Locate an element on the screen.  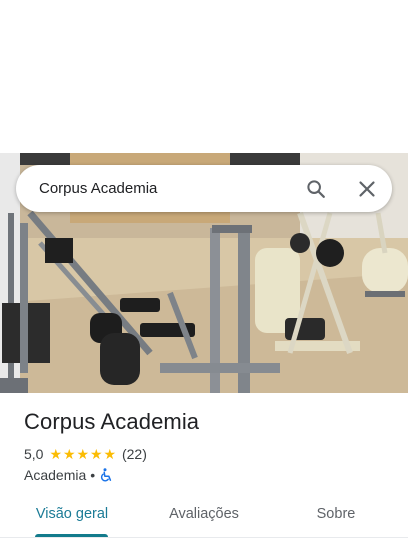
rating-row: 5,0 ★ ★ ★ ★ ★ (22) is located at coordinates (85, 454).